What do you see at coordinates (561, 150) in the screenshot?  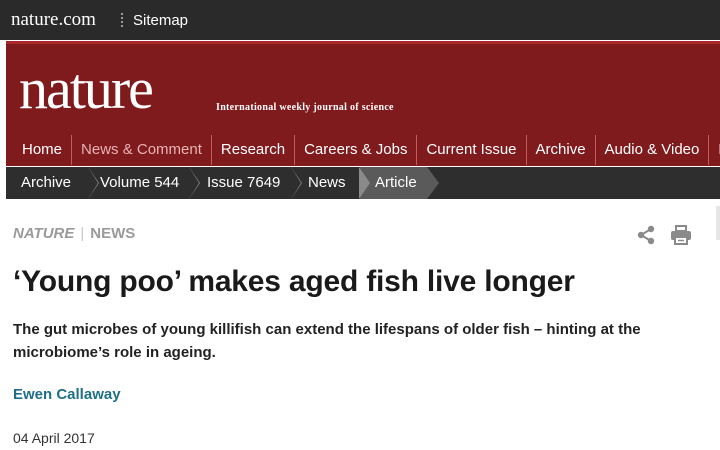 I see `nav-item-archive: Archive` at bounding box center [561, 150].